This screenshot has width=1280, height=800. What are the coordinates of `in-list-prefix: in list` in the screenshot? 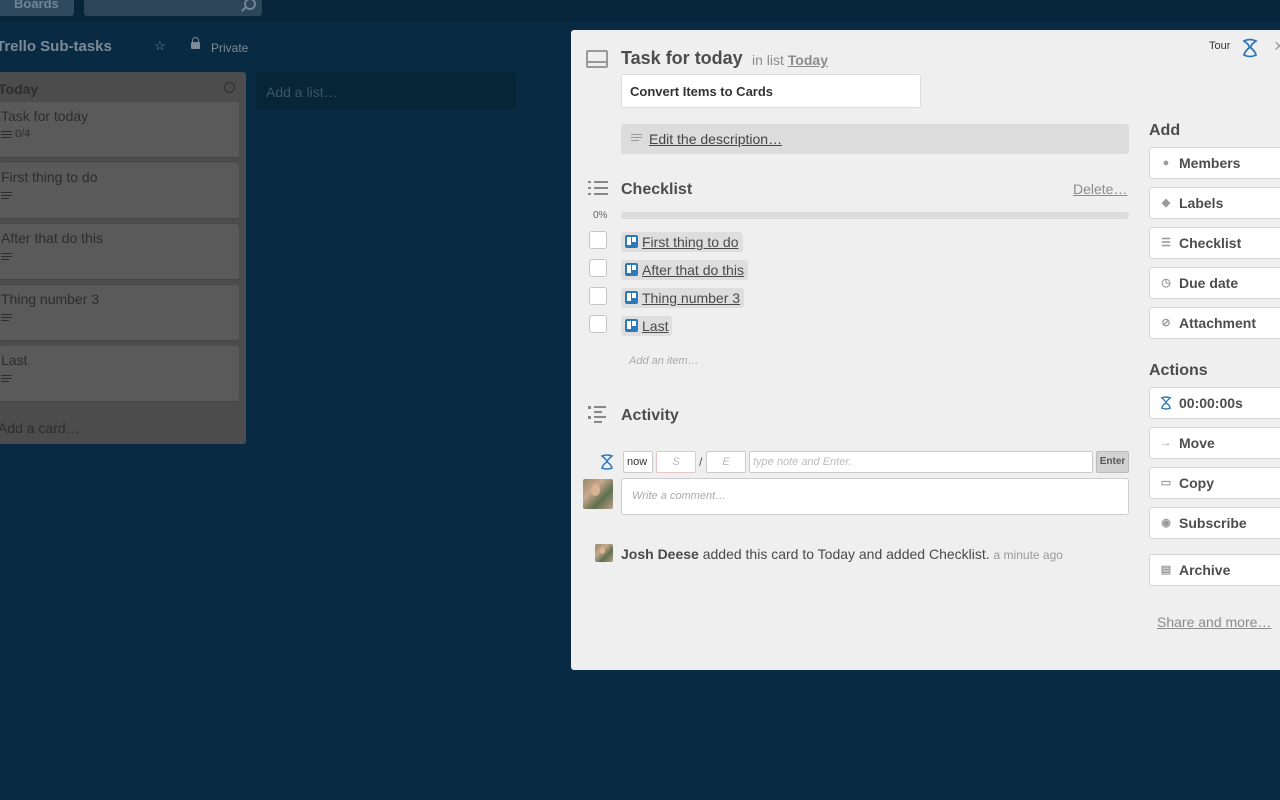 It's located at (768, 60).